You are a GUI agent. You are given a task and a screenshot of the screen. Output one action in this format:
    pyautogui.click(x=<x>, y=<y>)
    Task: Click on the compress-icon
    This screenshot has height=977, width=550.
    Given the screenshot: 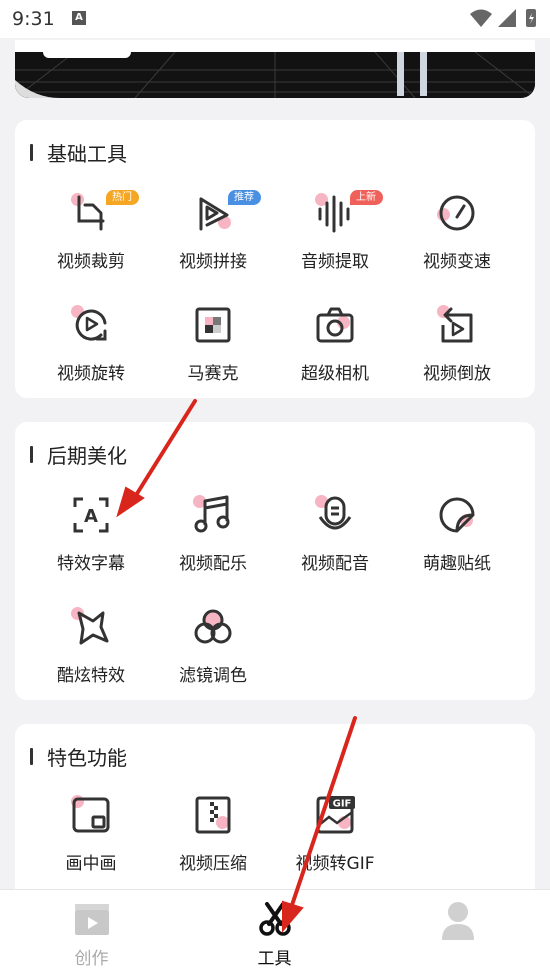 What is the action you would take?
    pyautogui.click(x=213, y=815)
    